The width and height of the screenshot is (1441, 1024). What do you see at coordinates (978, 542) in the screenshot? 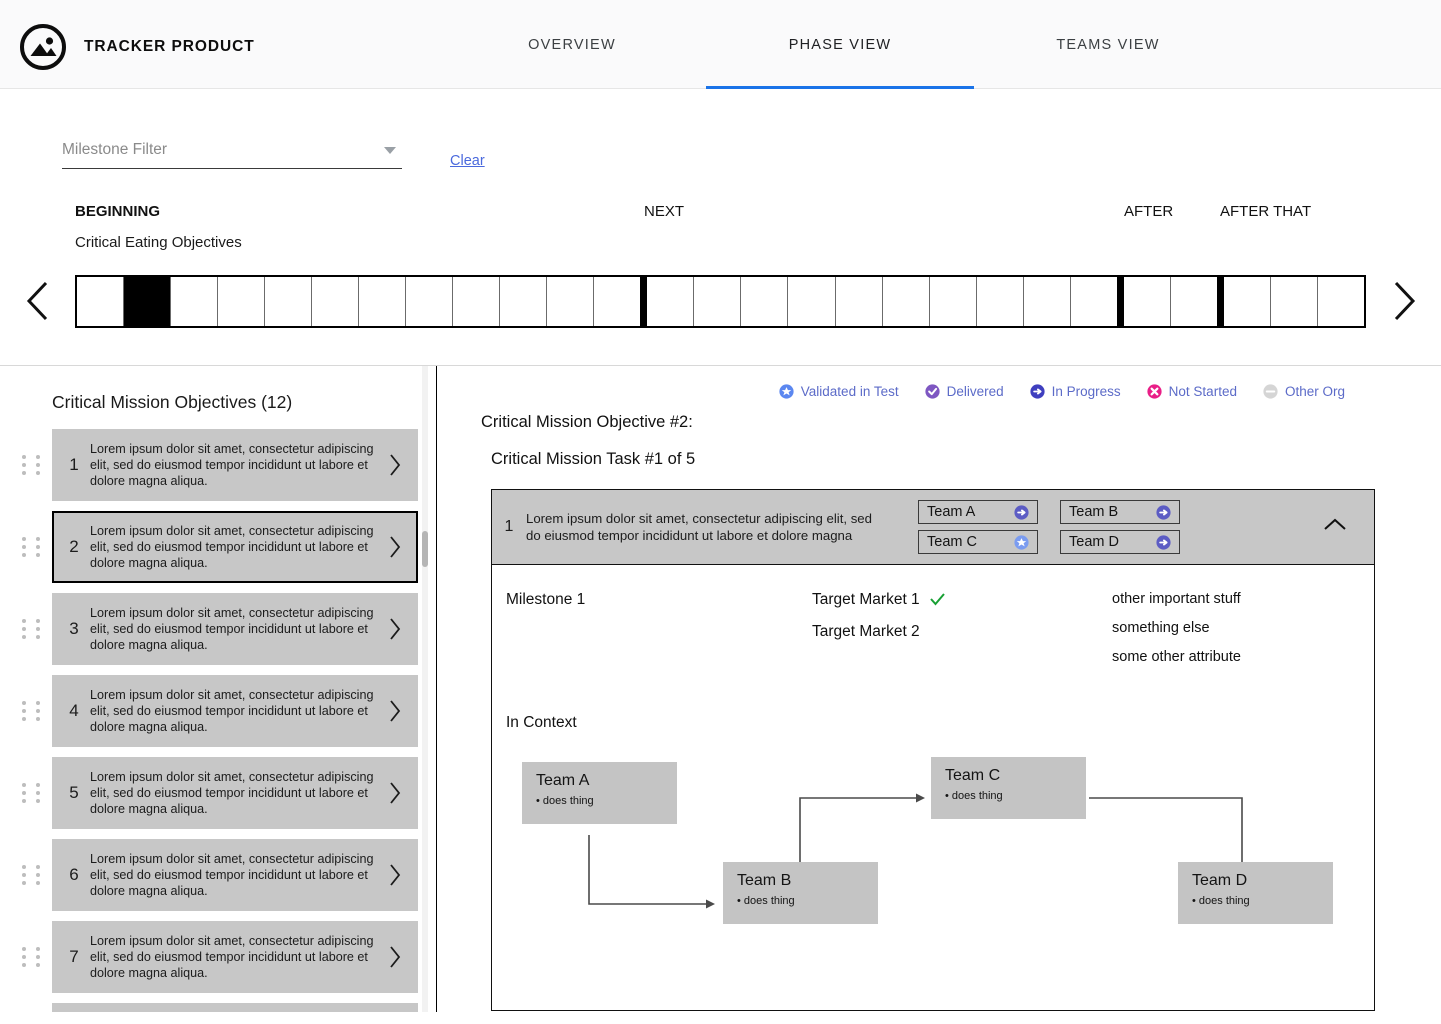
I see `team-chip: Team C` at bounding box center [978, 542].